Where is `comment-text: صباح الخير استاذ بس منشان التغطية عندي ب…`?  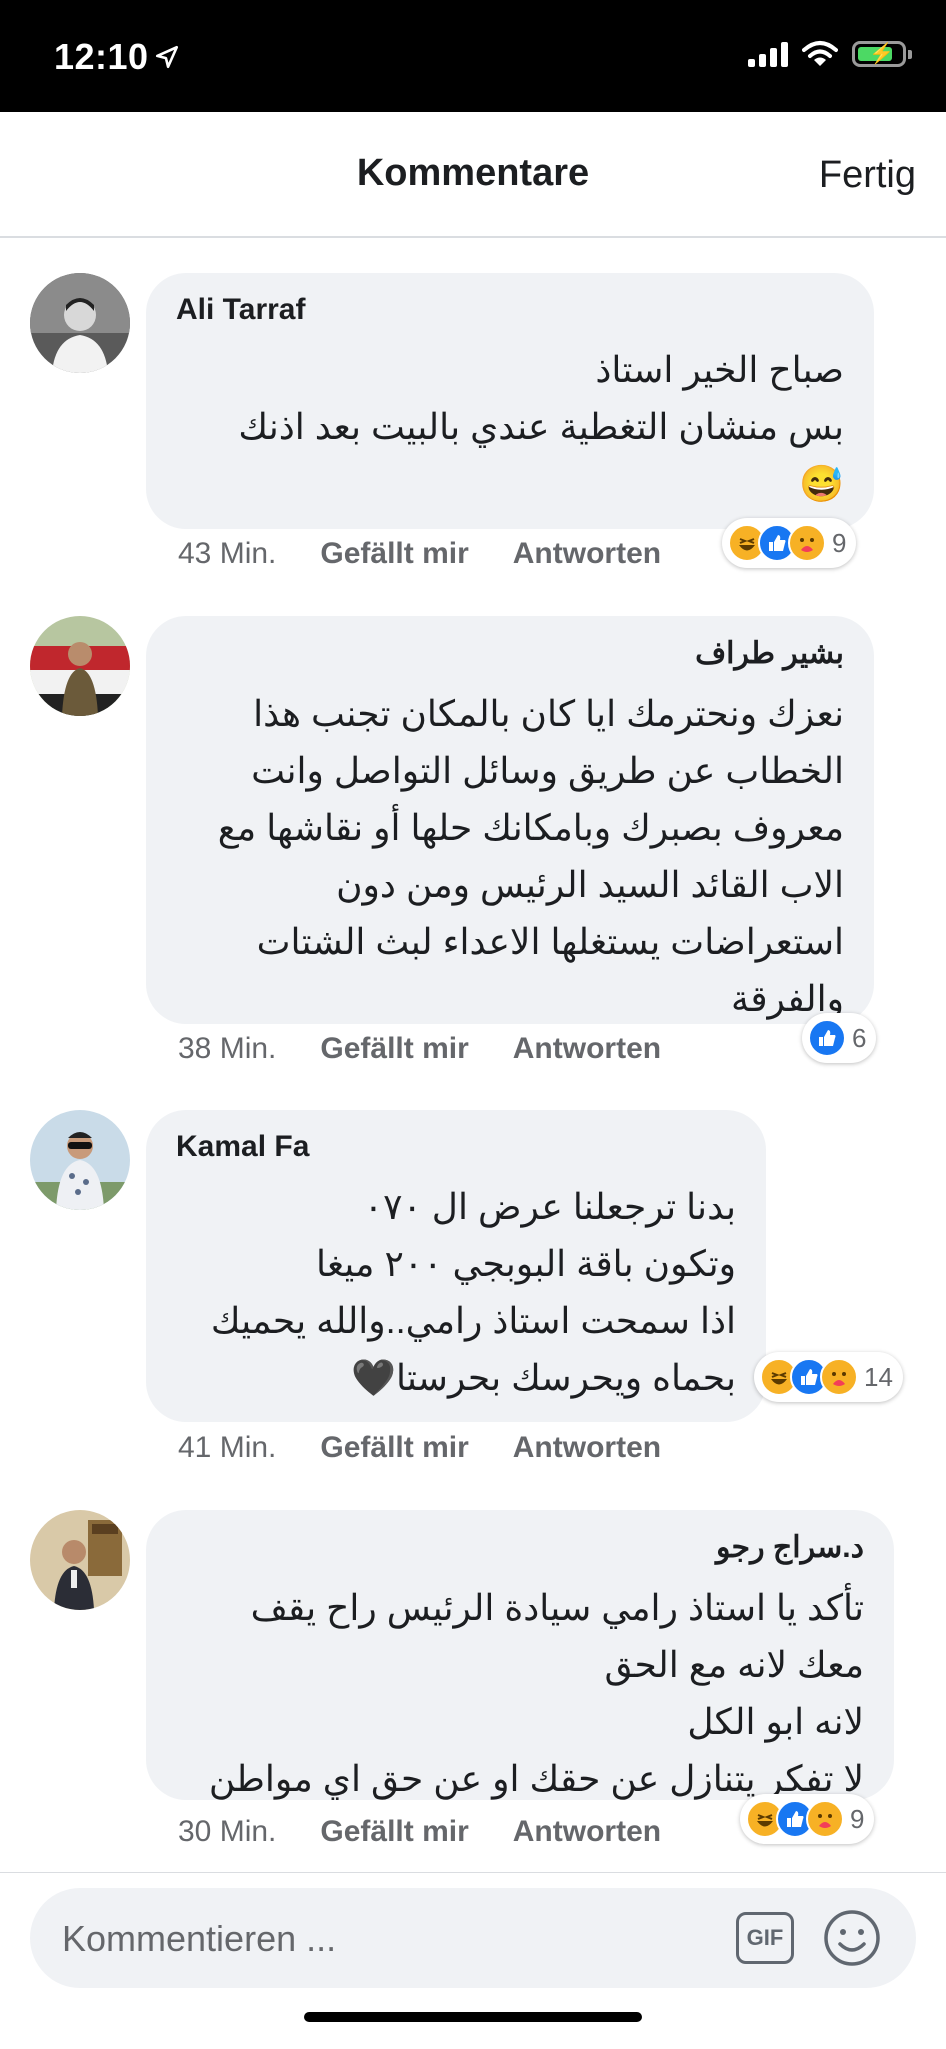 comment-text: صباح الخير استاذ بس منشان التغطية عندي ب… is located at coordinates (541, 426).